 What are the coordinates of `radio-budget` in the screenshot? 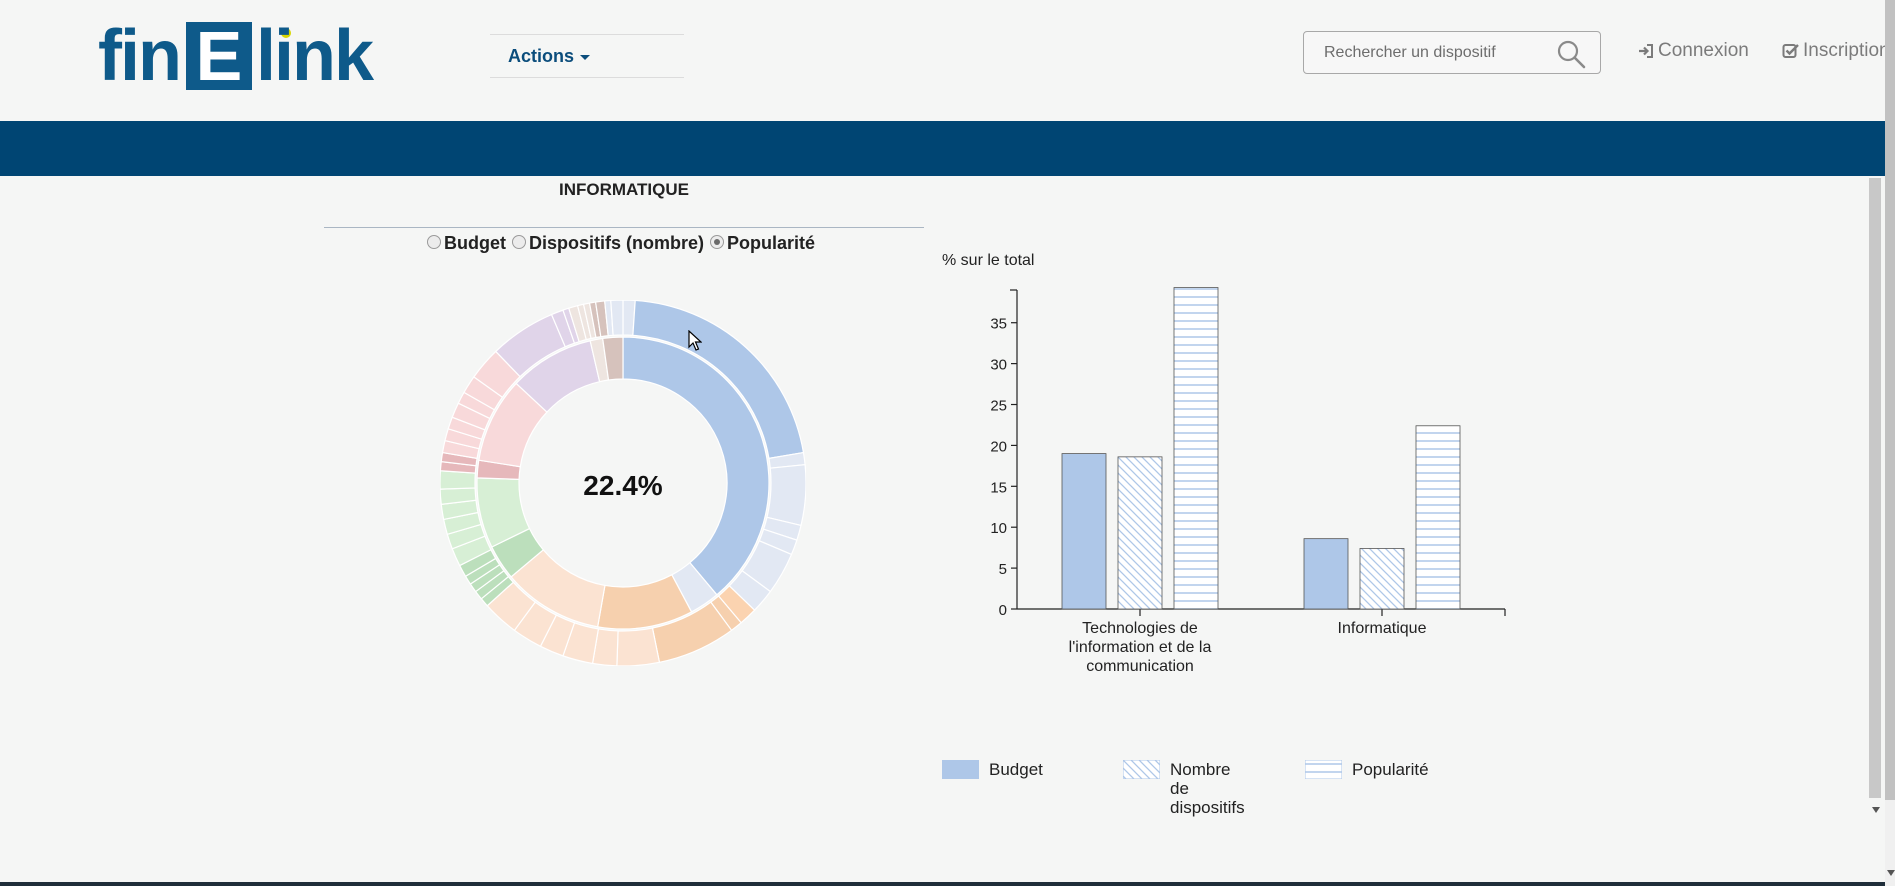 It's located at (434, 242).